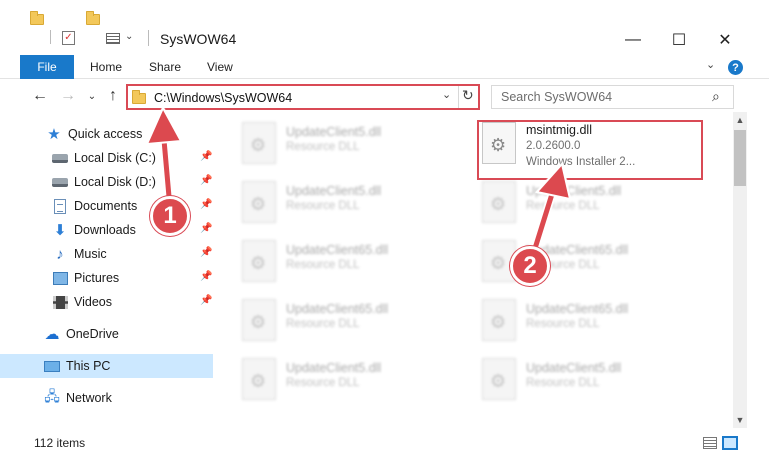  I want to click on cloud-icon: ☁, so click(52, 334).